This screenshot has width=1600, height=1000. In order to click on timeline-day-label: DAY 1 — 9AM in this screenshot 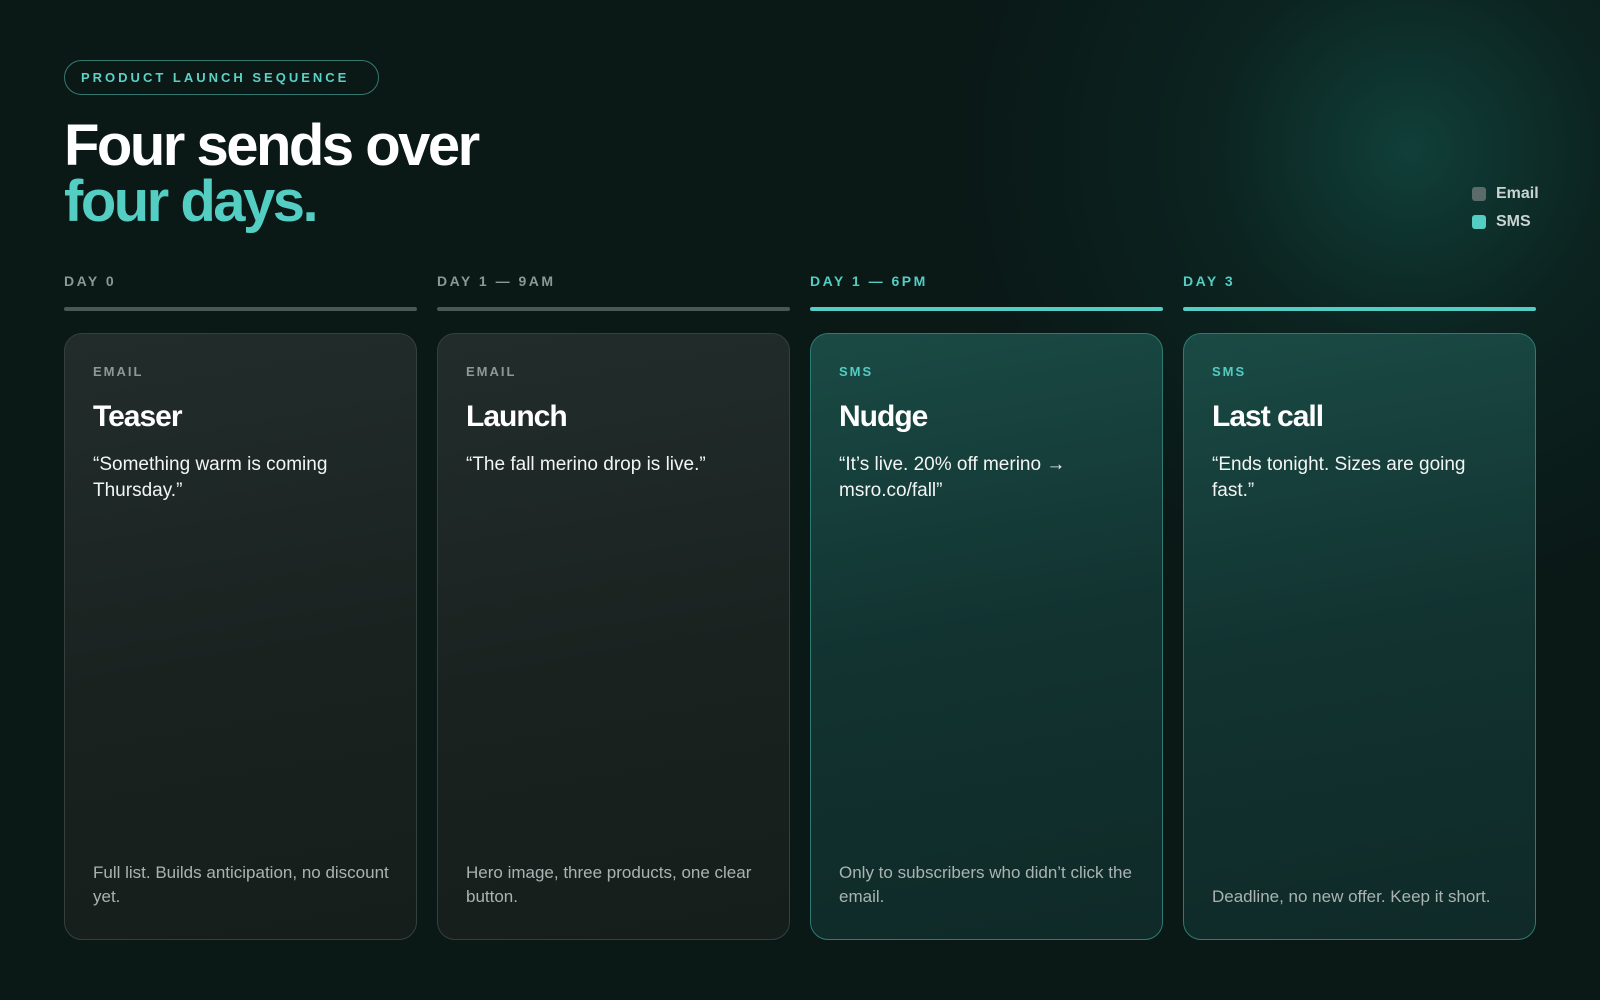, I will do `click(496, 281)`.